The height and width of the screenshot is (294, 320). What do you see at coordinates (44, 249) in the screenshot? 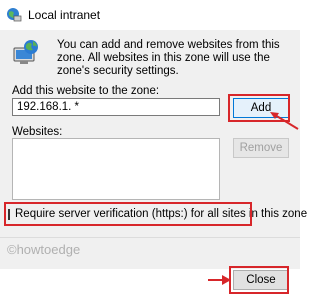
I see `watermark: ©howtoedge` at bounding box center [44, 249].